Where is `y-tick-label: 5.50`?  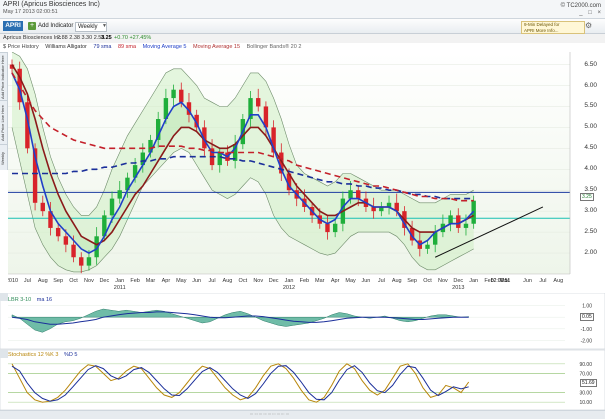
y-tick-label: 5.50 is located at coordinates (590, 106).